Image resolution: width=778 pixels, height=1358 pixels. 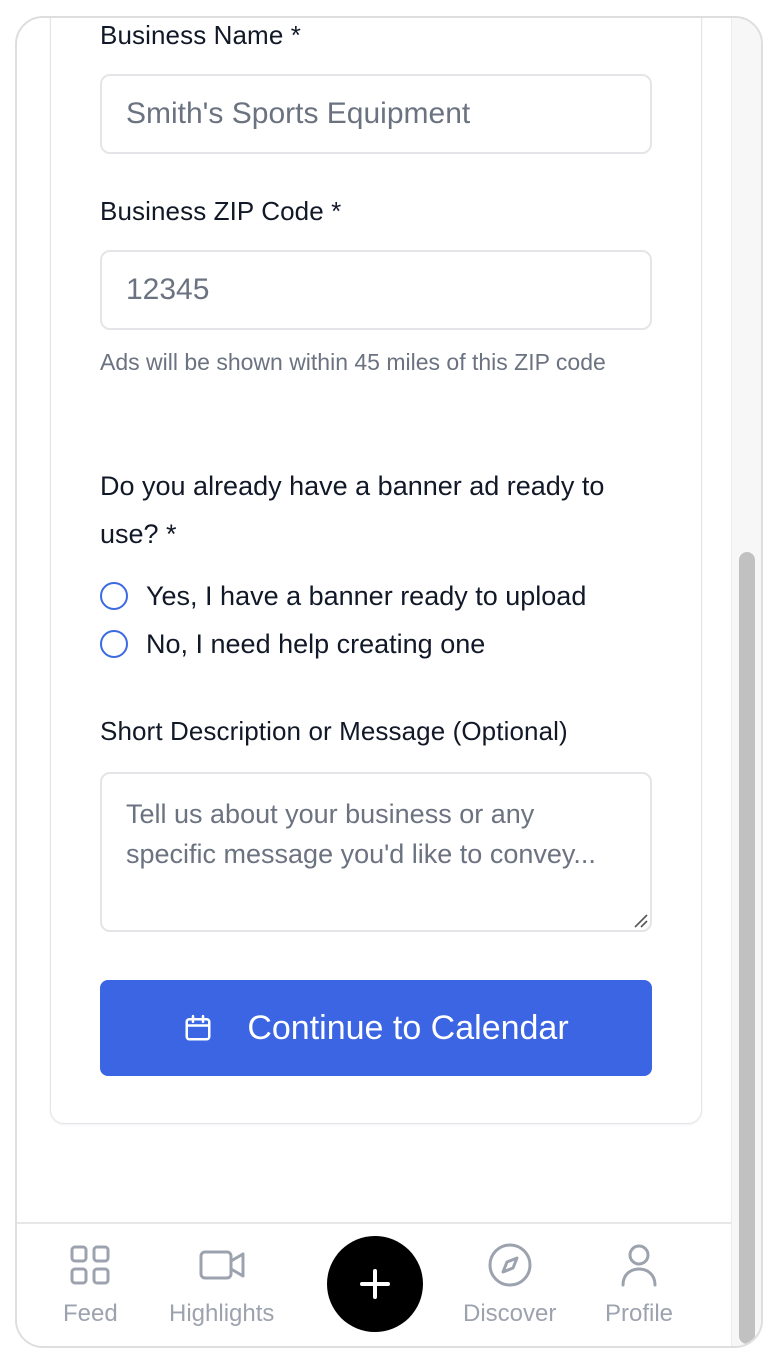 I want to click on user-icon, so click(x=639, y=1265).